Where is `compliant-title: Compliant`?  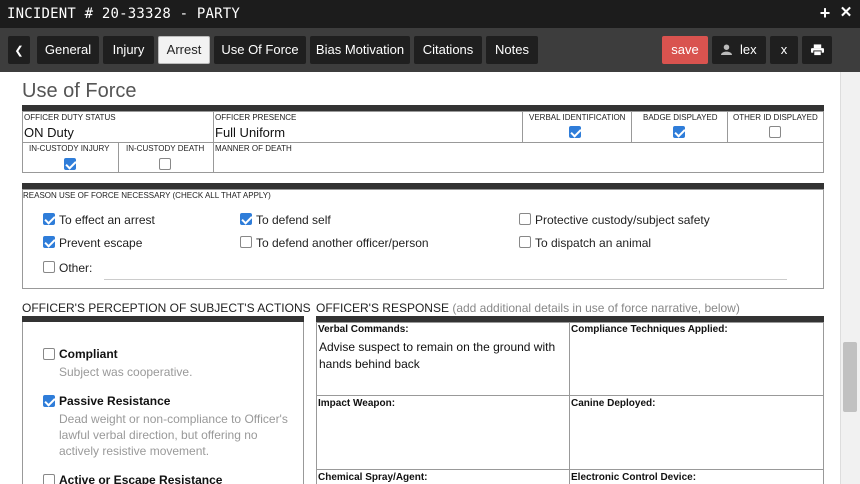
compliant-title: Compliant is located at coordinates (88, 354).